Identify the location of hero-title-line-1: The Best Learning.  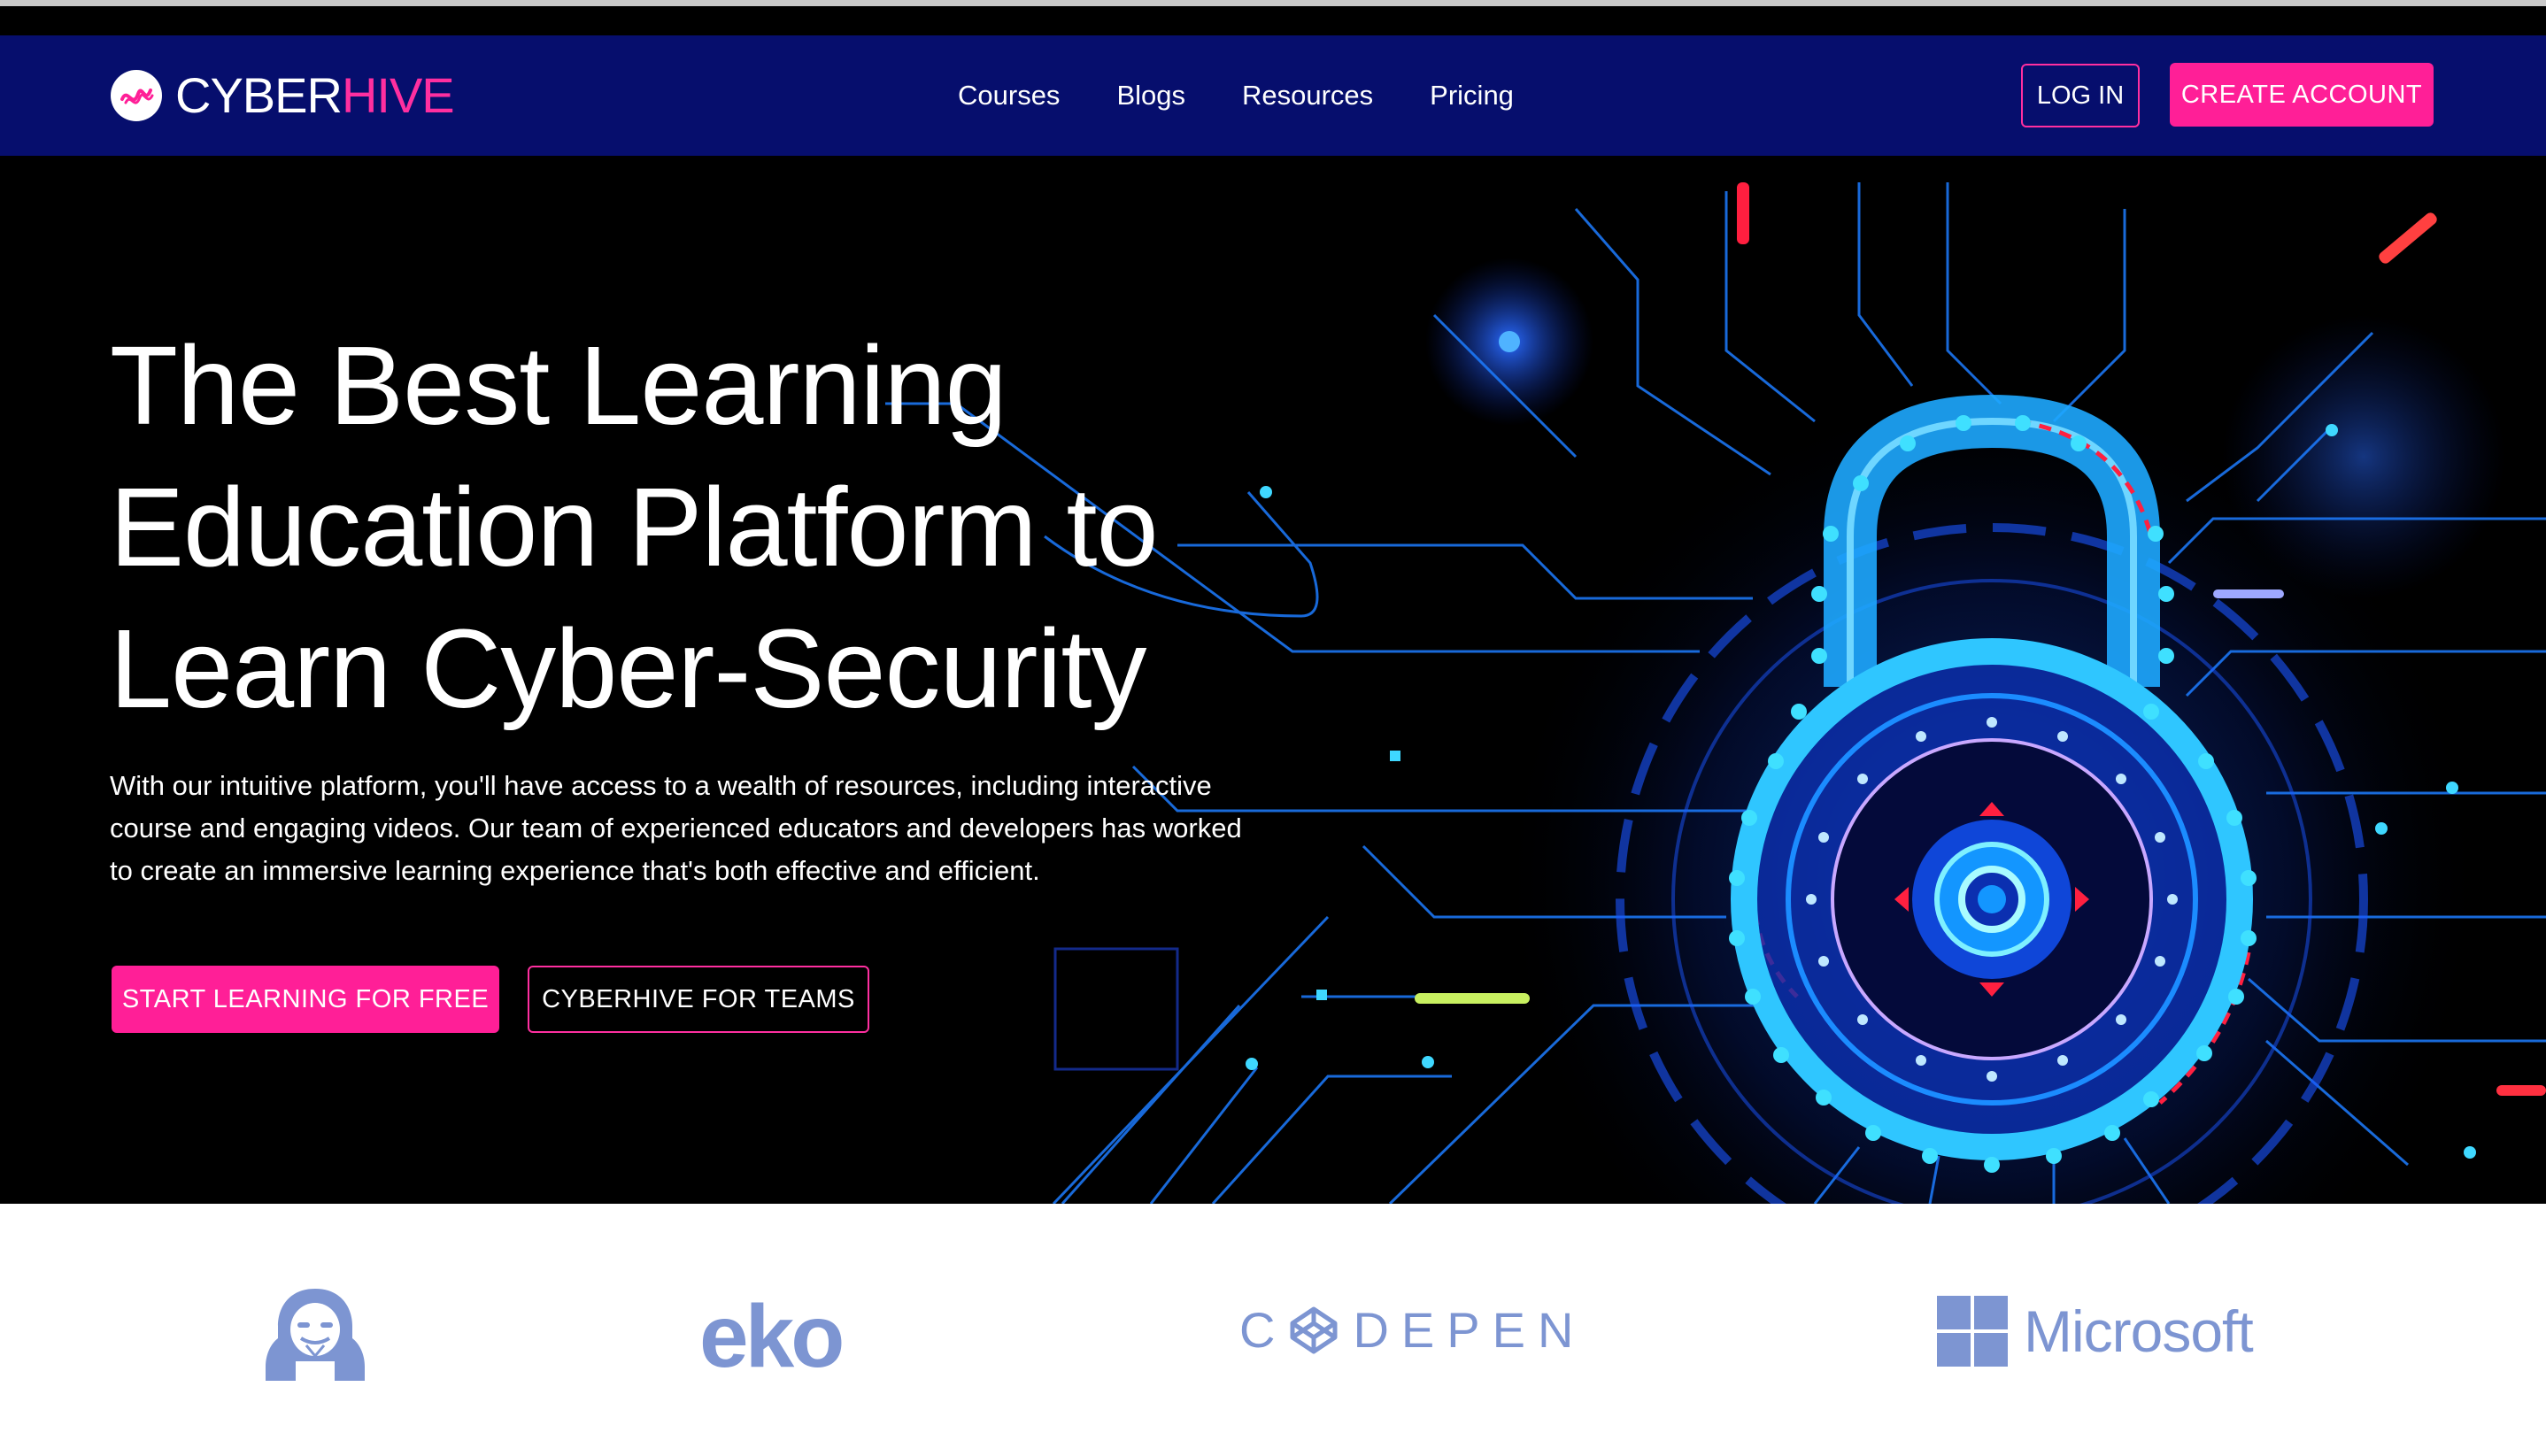
(558, 385).